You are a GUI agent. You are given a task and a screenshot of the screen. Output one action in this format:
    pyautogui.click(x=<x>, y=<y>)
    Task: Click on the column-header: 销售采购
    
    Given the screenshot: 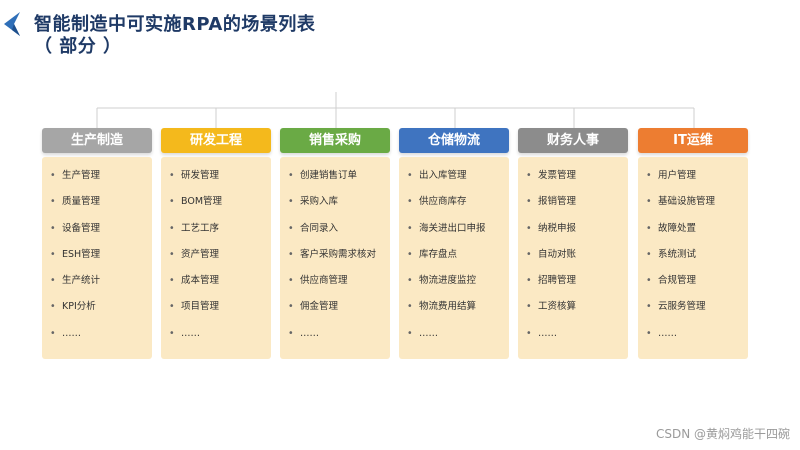 What is the action you would take?
    pyautogui.click(x=335, y=140)
    